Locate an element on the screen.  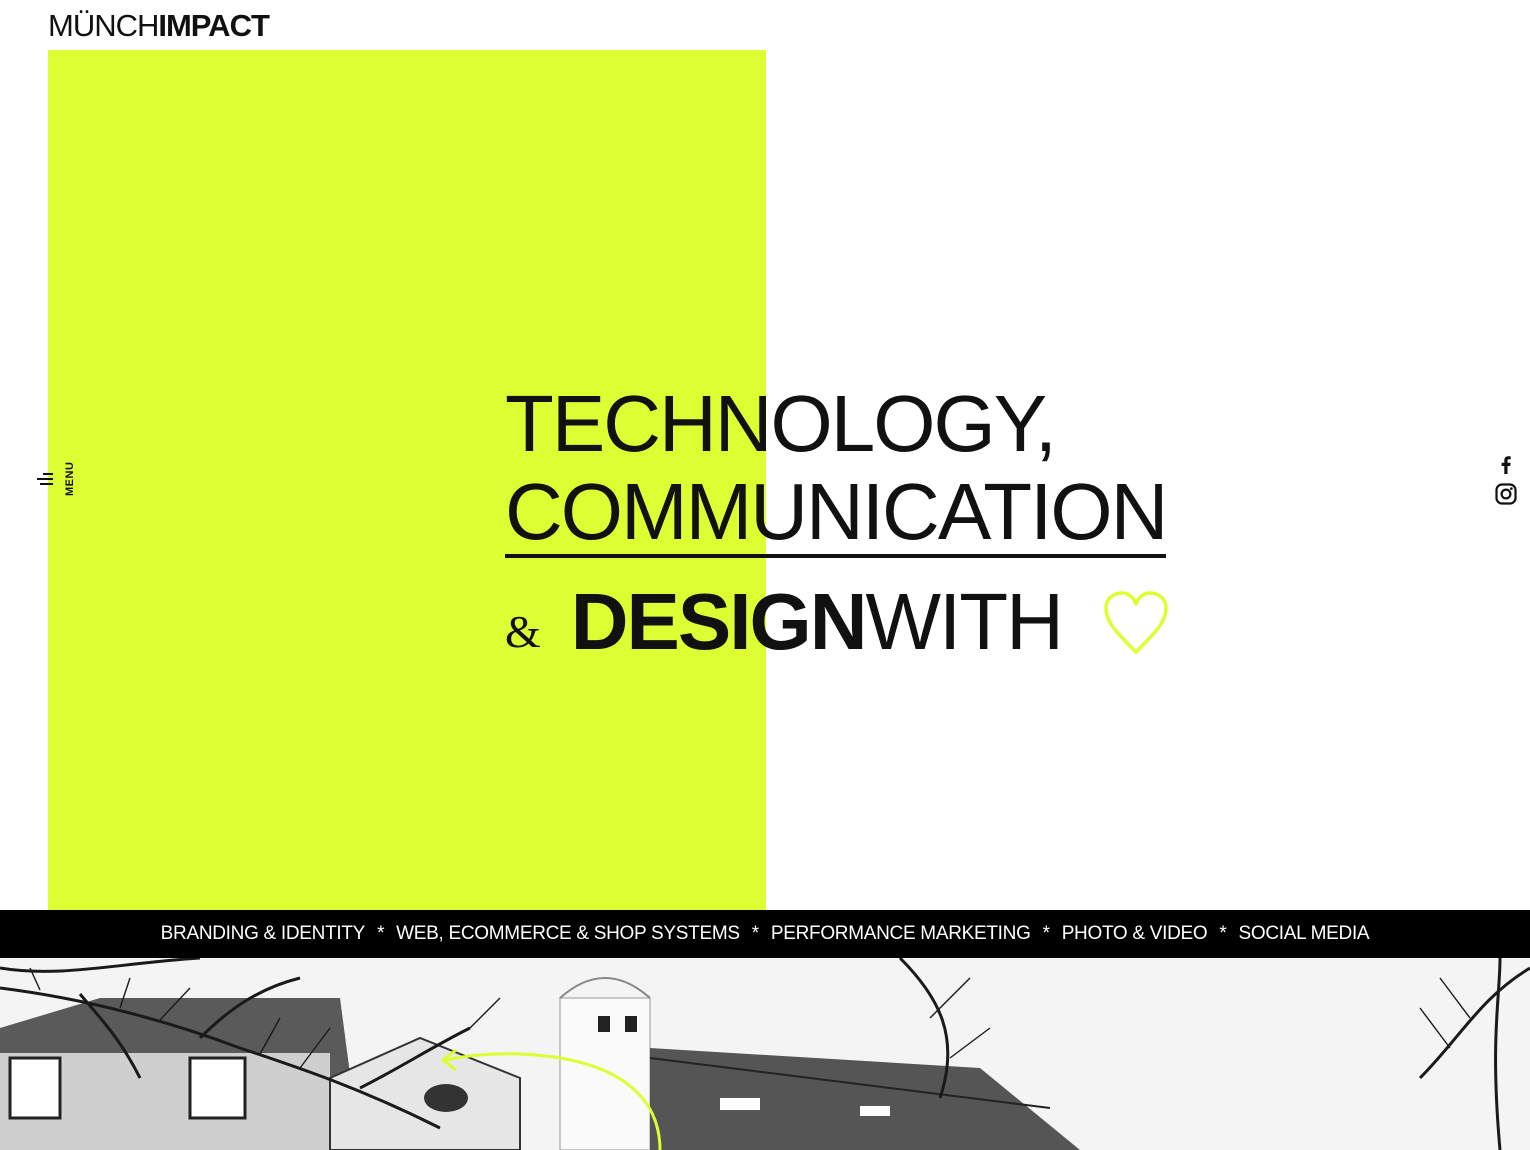
hero-headline: TECHNOLOGY, COMMUNICATION & DESIGN WITH is located at coordinates (837, 528).